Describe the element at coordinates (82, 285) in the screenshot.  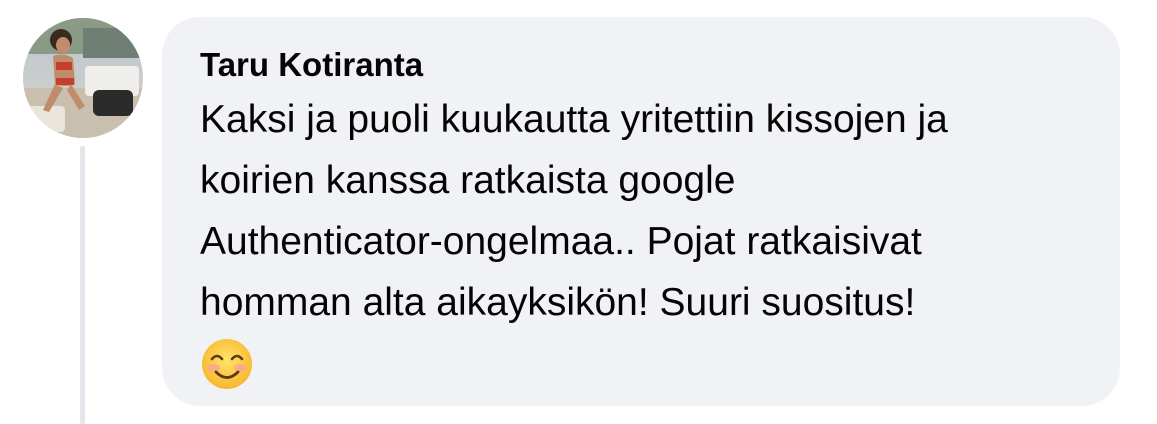
I see `reply-thread-line` at that location.